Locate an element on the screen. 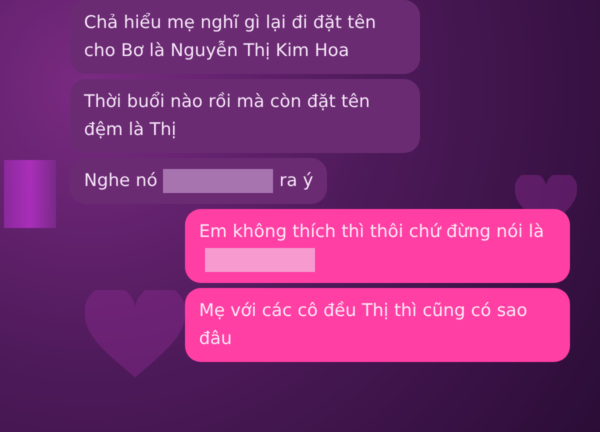 This screenshot has height=432, width=600. received-message: Chả hiểu mẹ nghĩ gì lại đi đặt tên cho Bơ là Nguyễn Thị Kim Hoa is located at coordinates (245, 37).